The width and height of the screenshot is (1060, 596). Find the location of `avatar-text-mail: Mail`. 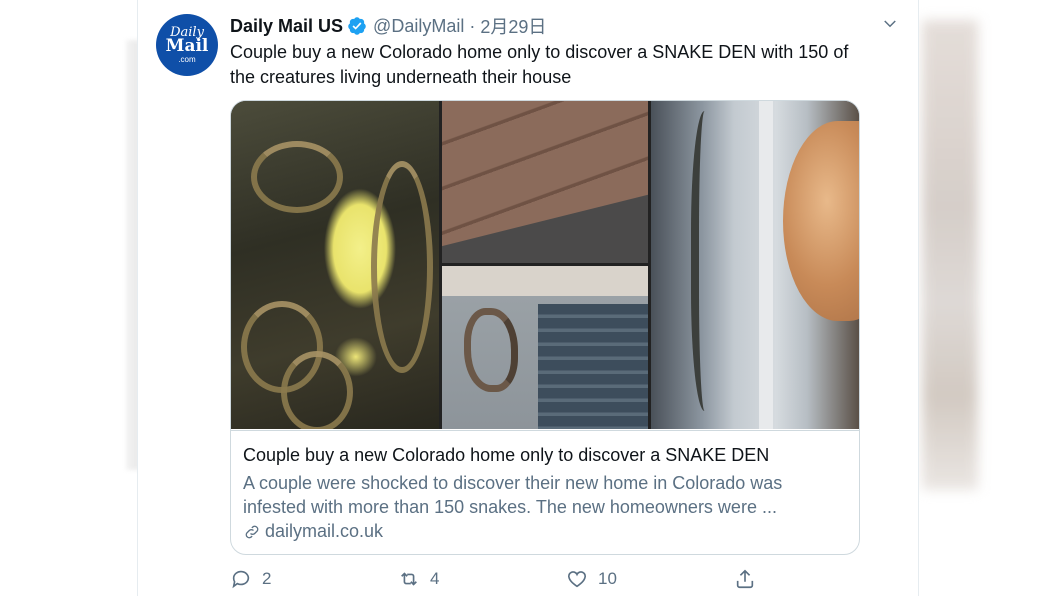

avatar-text-mail: Mail is located at coordinates (187, 46).